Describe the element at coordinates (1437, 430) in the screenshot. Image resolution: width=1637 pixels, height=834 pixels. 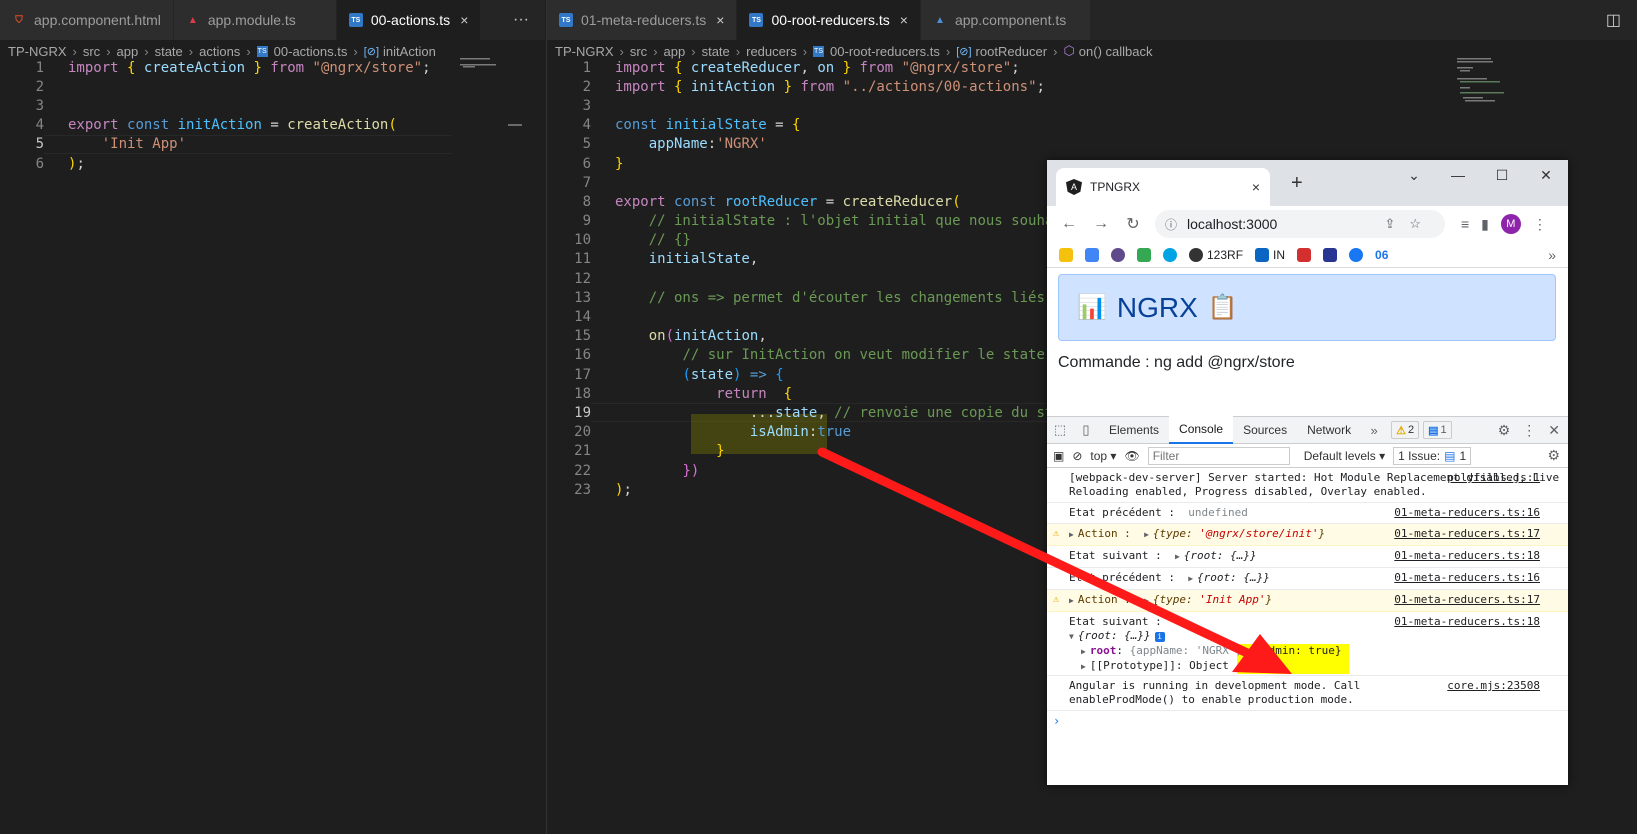
I see `messages-badge: ▤ 1` at that location.